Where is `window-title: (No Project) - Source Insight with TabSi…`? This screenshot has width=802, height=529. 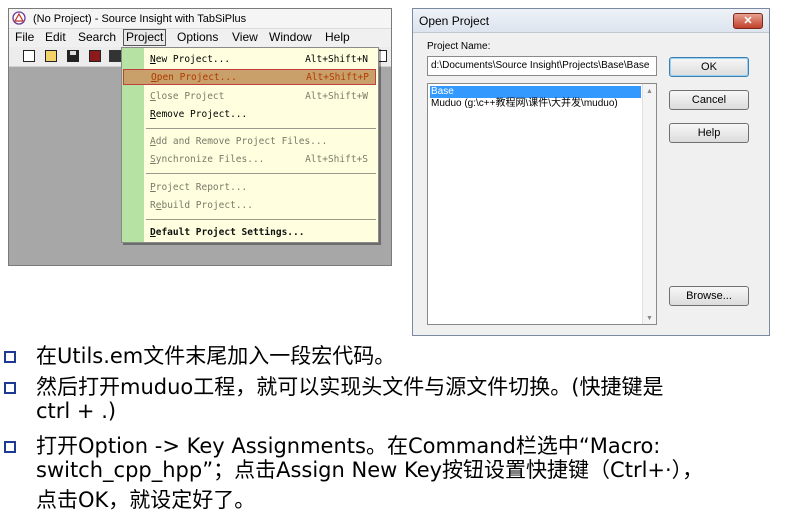
window-title: (No Project) - Source Insight with TabSi… is located at coordinates (140, 19).